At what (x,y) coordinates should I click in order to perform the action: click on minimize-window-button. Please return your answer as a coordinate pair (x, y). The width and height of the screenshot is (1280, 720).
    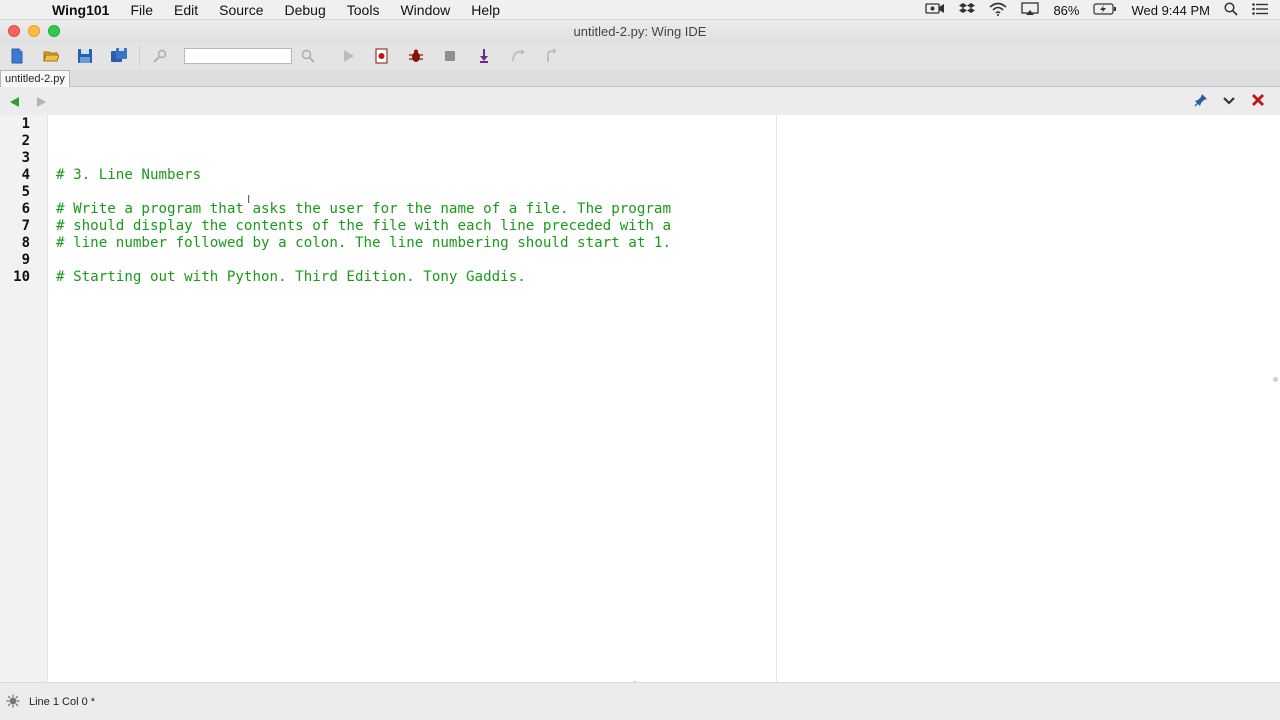
    Looking at the image, I should click on (34, 31).